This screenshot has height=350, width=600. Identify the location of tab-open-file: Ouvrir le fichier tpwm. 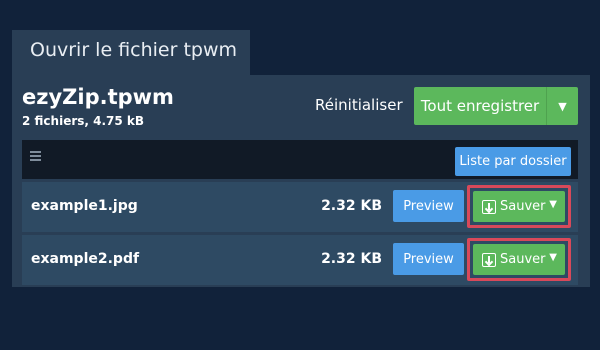
(131, 53).